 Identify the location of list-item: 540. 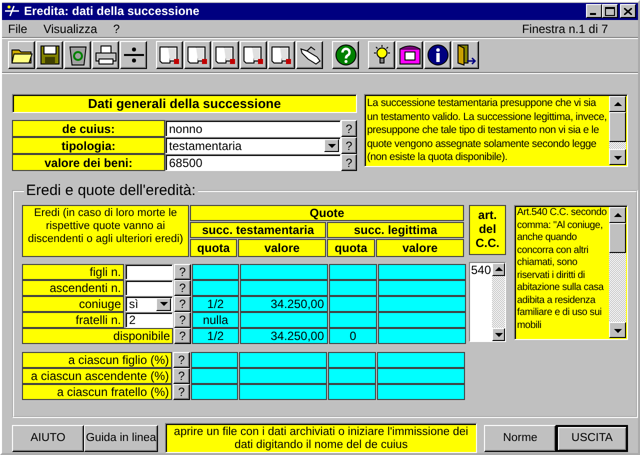
(481, 270).